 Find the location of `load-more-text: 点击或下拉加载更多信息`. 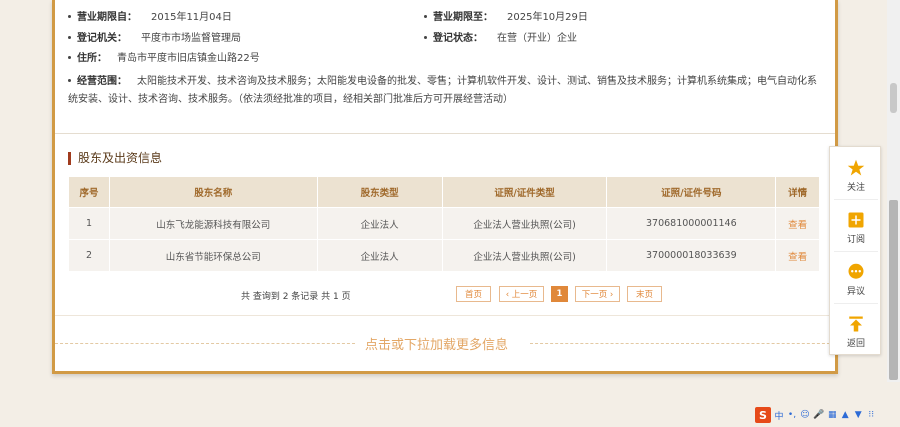

load-more-text: 点击或下拉加载更多信息 is located at coordinates (436, 343).